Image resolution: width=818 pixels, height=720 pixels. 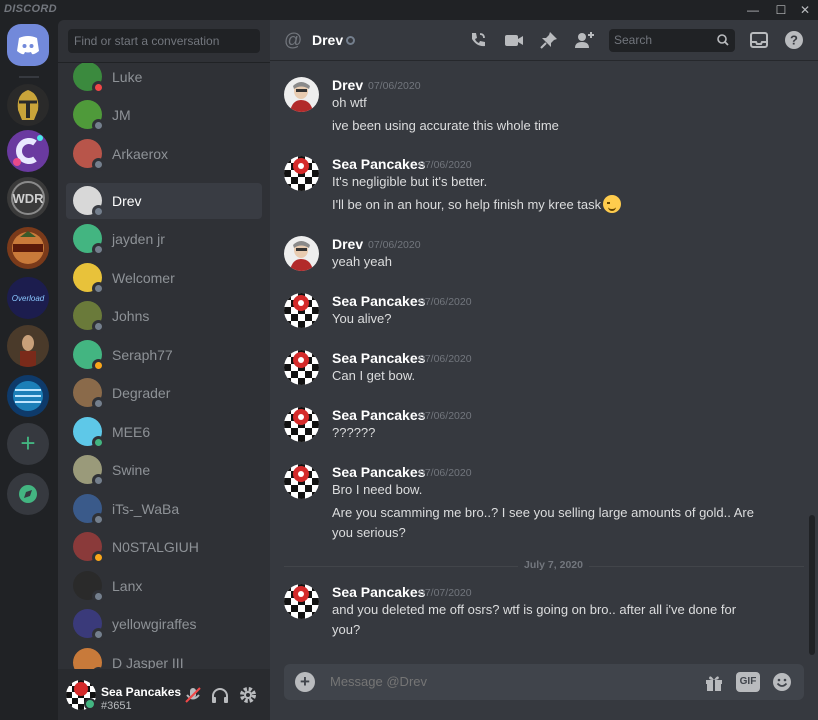 What do you see at coordinates (28, 494) in the screenshot?
I see `explore-servers-button` at bounding box center [28, 494].